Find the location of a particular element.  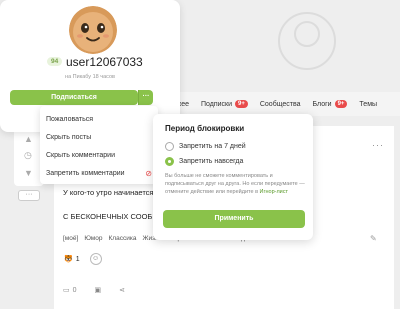

profile-more-button: ··· is located at coordinates (145, 97).